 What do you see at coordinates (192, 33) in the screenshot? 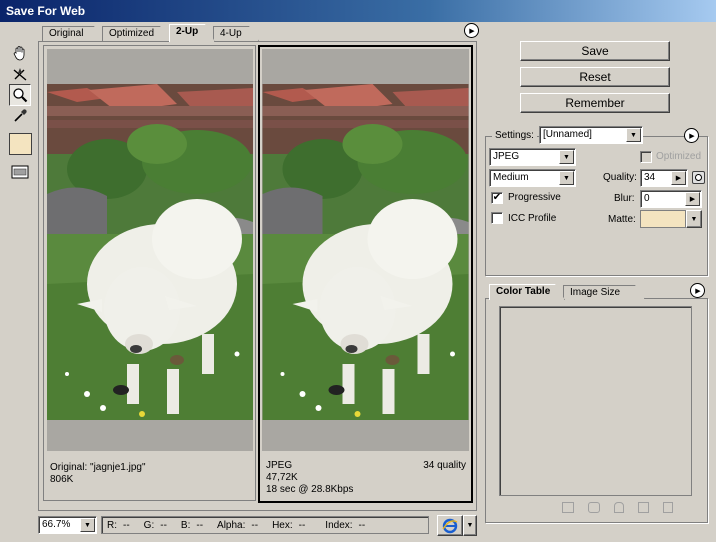
I see `tab-2up: 2-Up` at bounding box center [192, 33].